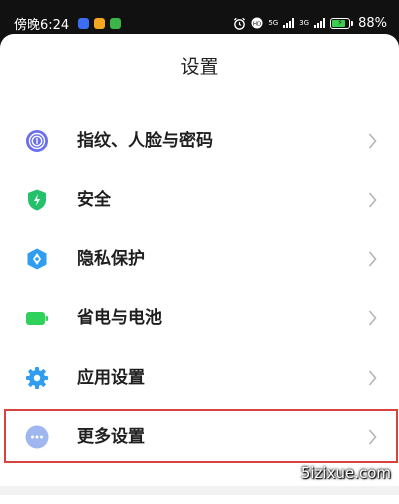 This screenshot has height=504, width=399. Describe the element at coordinates (119, 318) in the screenshot. I see `settings-item-label: 省电与电池` at that location.